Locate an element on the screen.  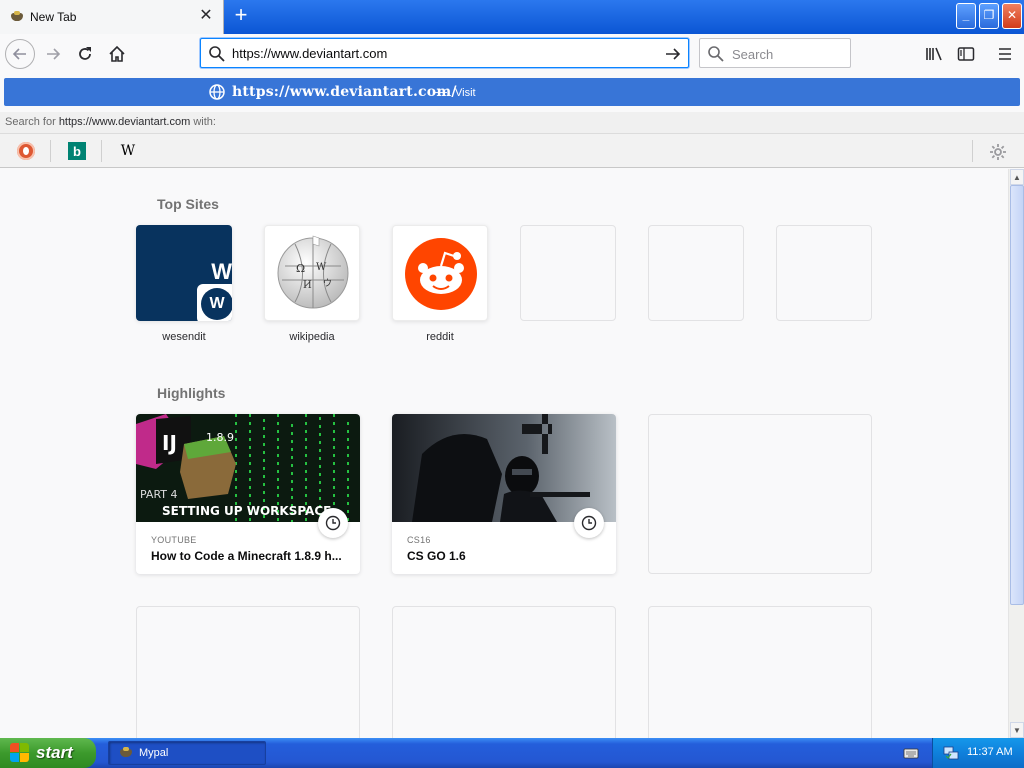
search-for-query: https://www.deviantart.com is located at coordinates (124, 122).